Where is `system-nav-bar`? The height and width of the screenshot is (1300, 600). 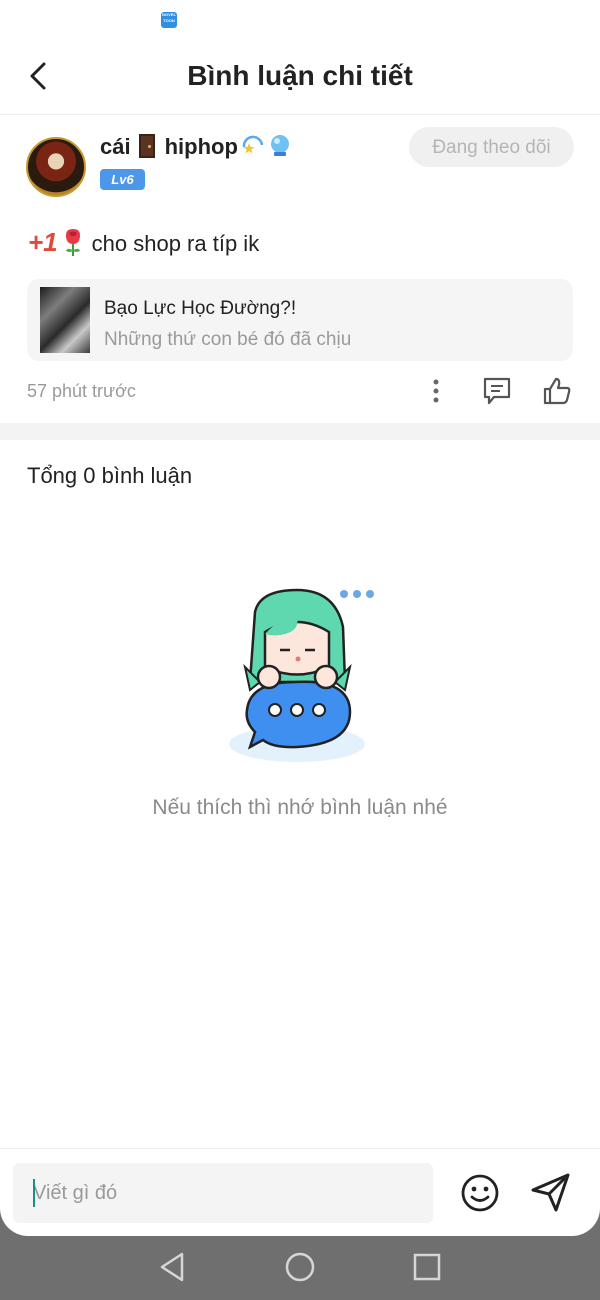
system-nav-bar is located at coordinates (300, 1268).